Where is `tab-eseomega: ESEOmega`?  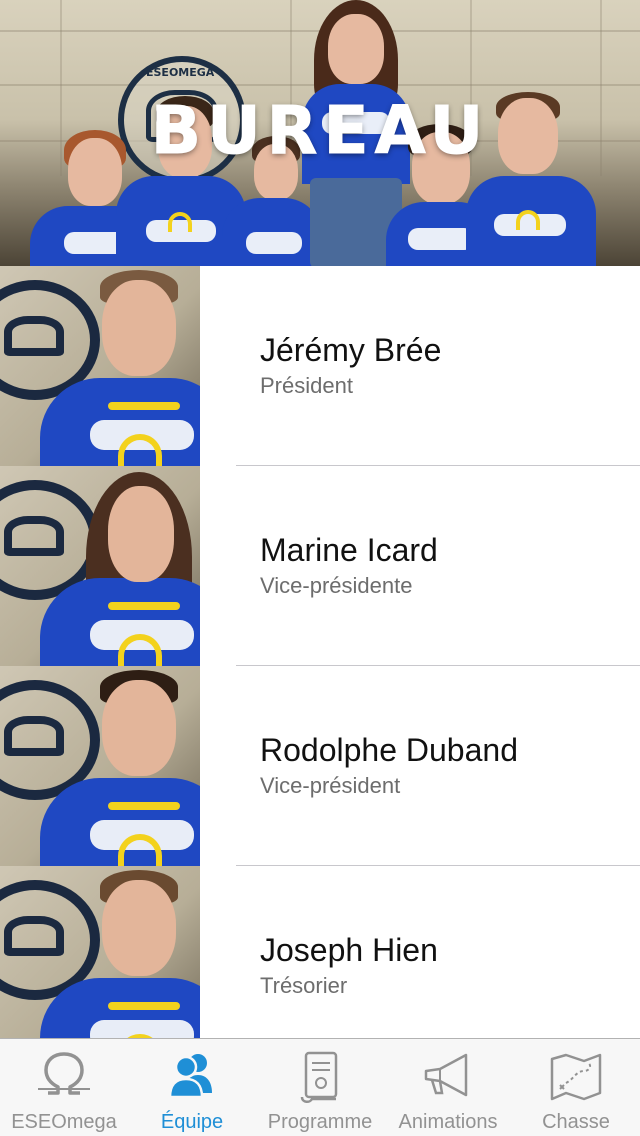 tab-eseomega: ESEOmega is located at coordinates (64, 1087).